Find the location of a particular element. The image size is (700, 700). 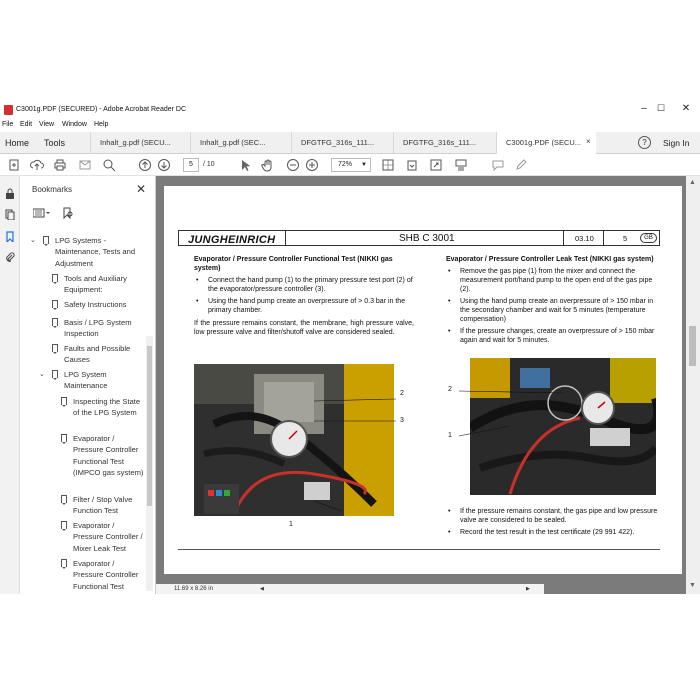

zoom-select: 72% ▼ is located at coordinates (351, 165).